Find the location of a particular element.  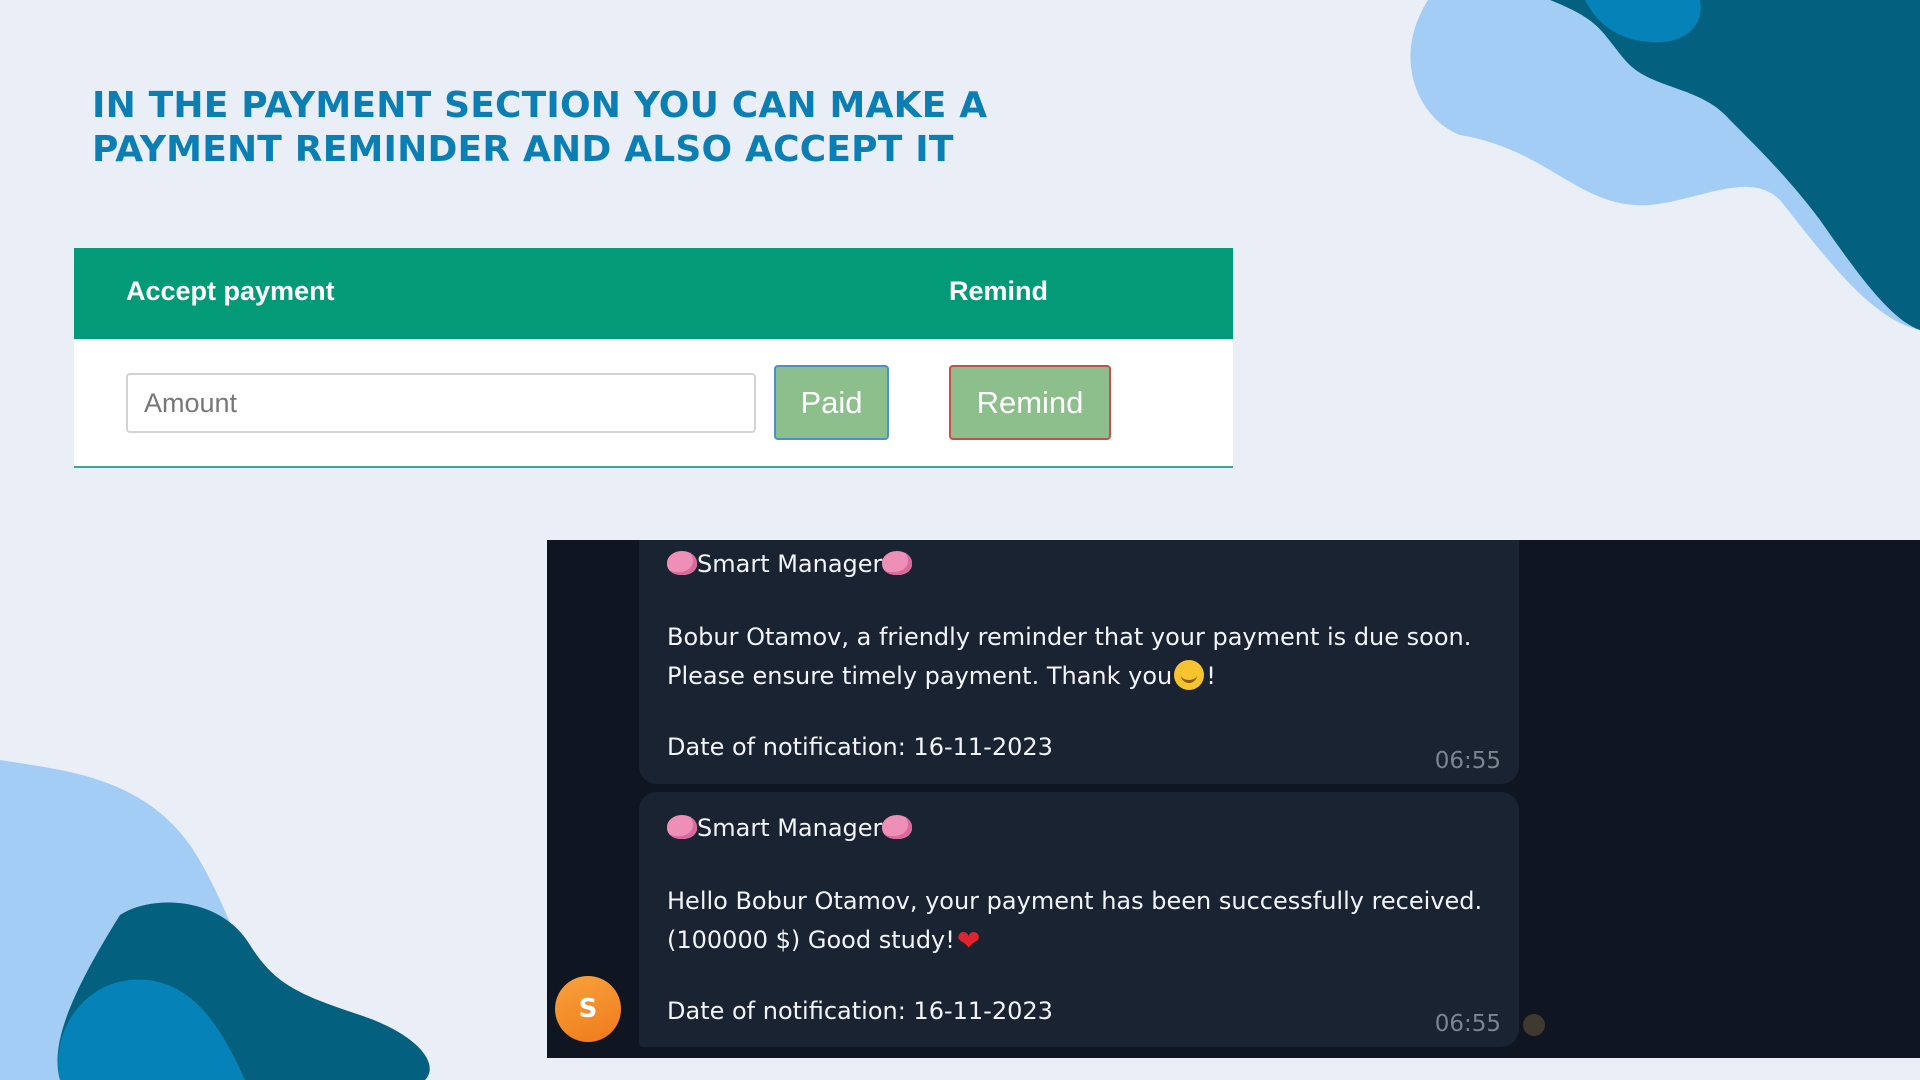

red-heart-icon: ❤ is located at coordinates (968, 940).